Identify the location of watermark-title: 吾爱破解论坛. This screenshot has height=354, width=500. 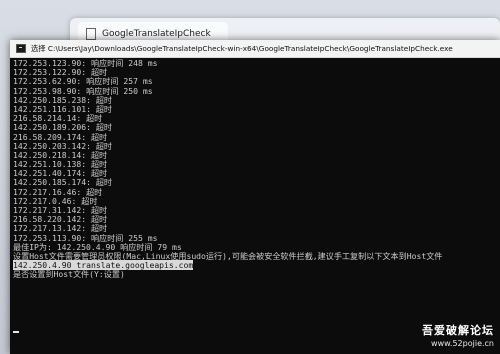
(458, 330).